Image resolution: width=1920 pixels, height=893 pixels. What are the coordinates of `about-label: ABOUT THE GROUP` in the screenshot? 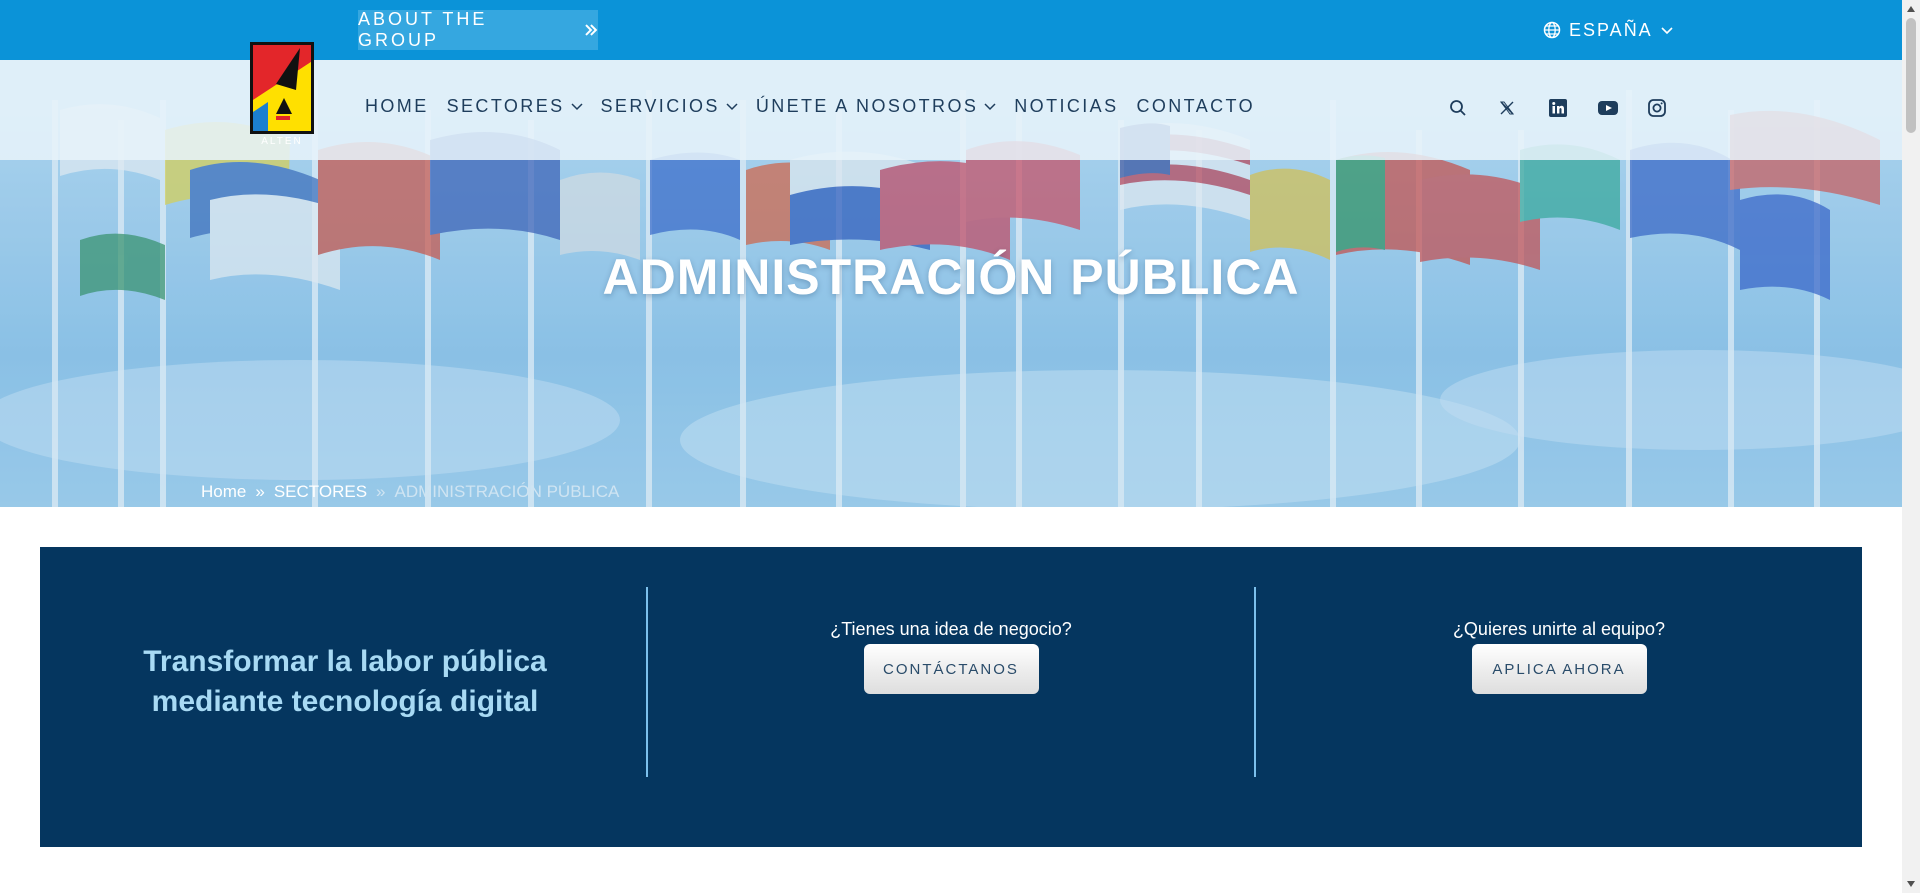 It's located at (423, 29).